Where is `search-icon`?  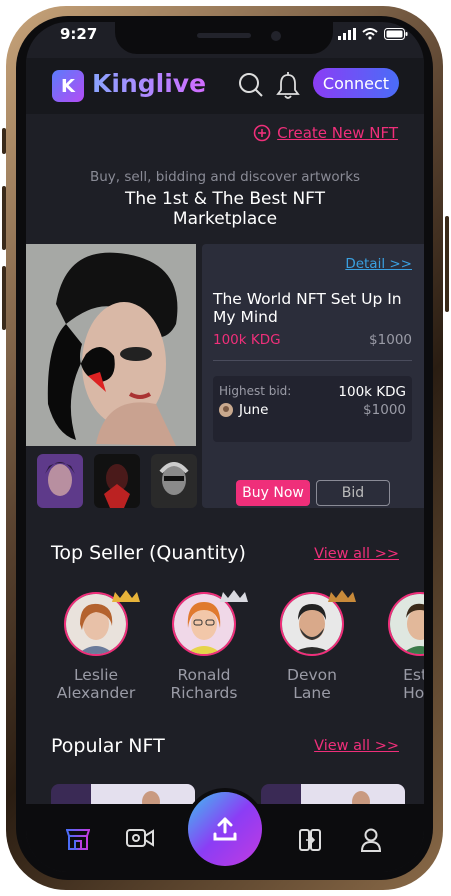
search-icon is located at coordinates (251, 85).